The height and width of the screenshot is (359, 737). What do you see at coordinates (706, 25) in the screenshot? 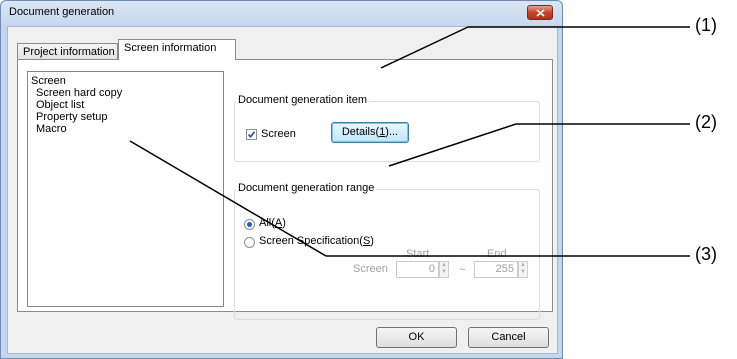
I see `callout-label-1: (1)` at bounding box center [706, 25].